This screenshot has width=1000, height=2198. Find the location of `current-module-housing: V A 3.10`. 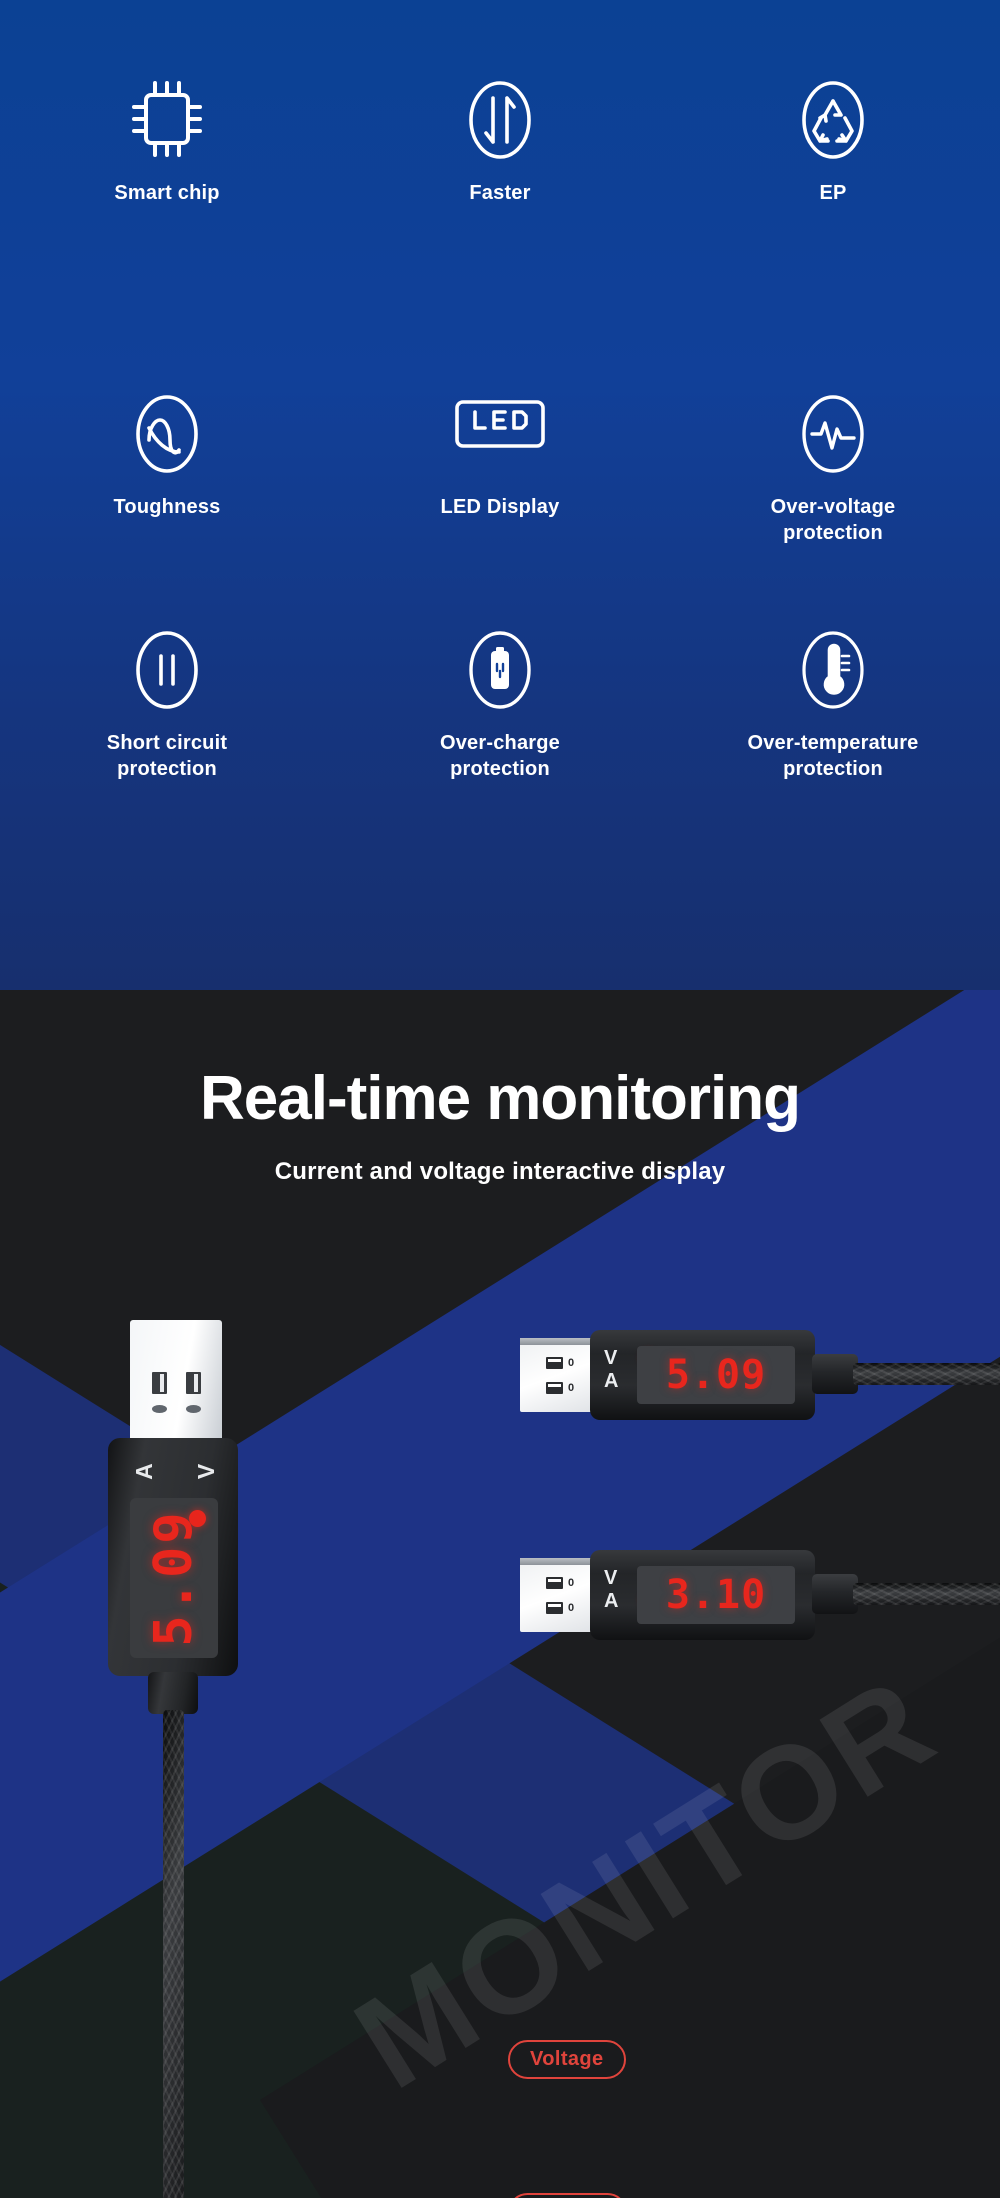

current-module-housing: V A 3.10 is located at coordinates (702, 1595).